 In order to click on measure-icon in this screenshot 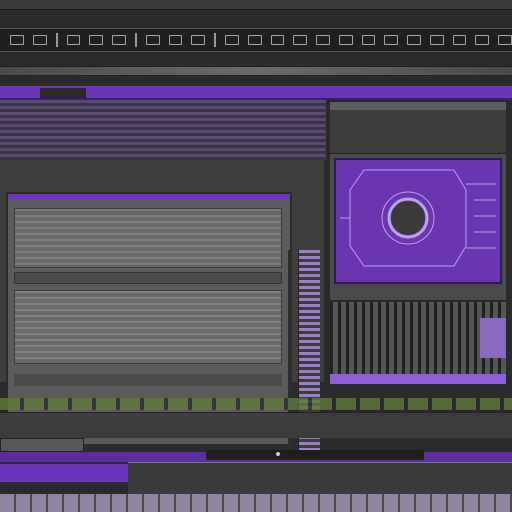, I will do `click(232, 40)`.